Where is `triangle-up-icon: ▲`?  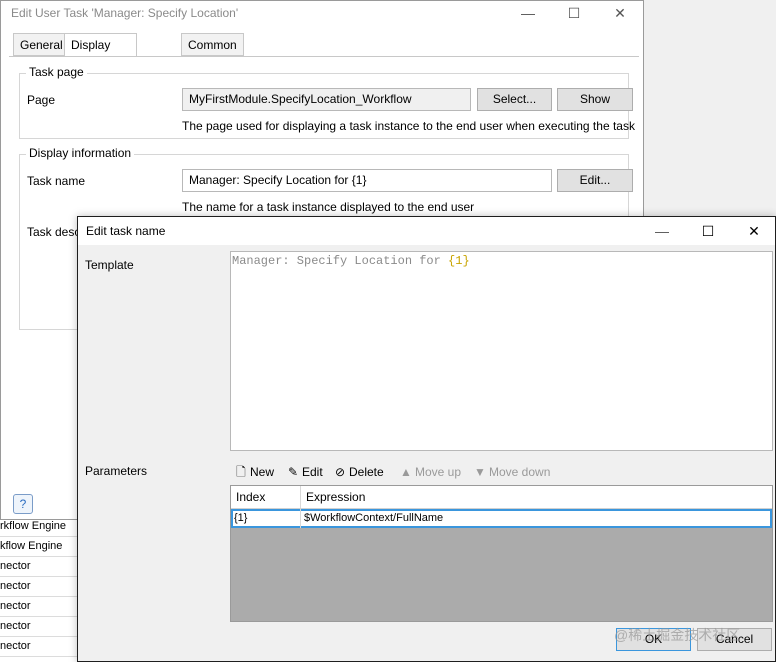 triangle-up-icon: ▲ is located at coordinates (406, 472).